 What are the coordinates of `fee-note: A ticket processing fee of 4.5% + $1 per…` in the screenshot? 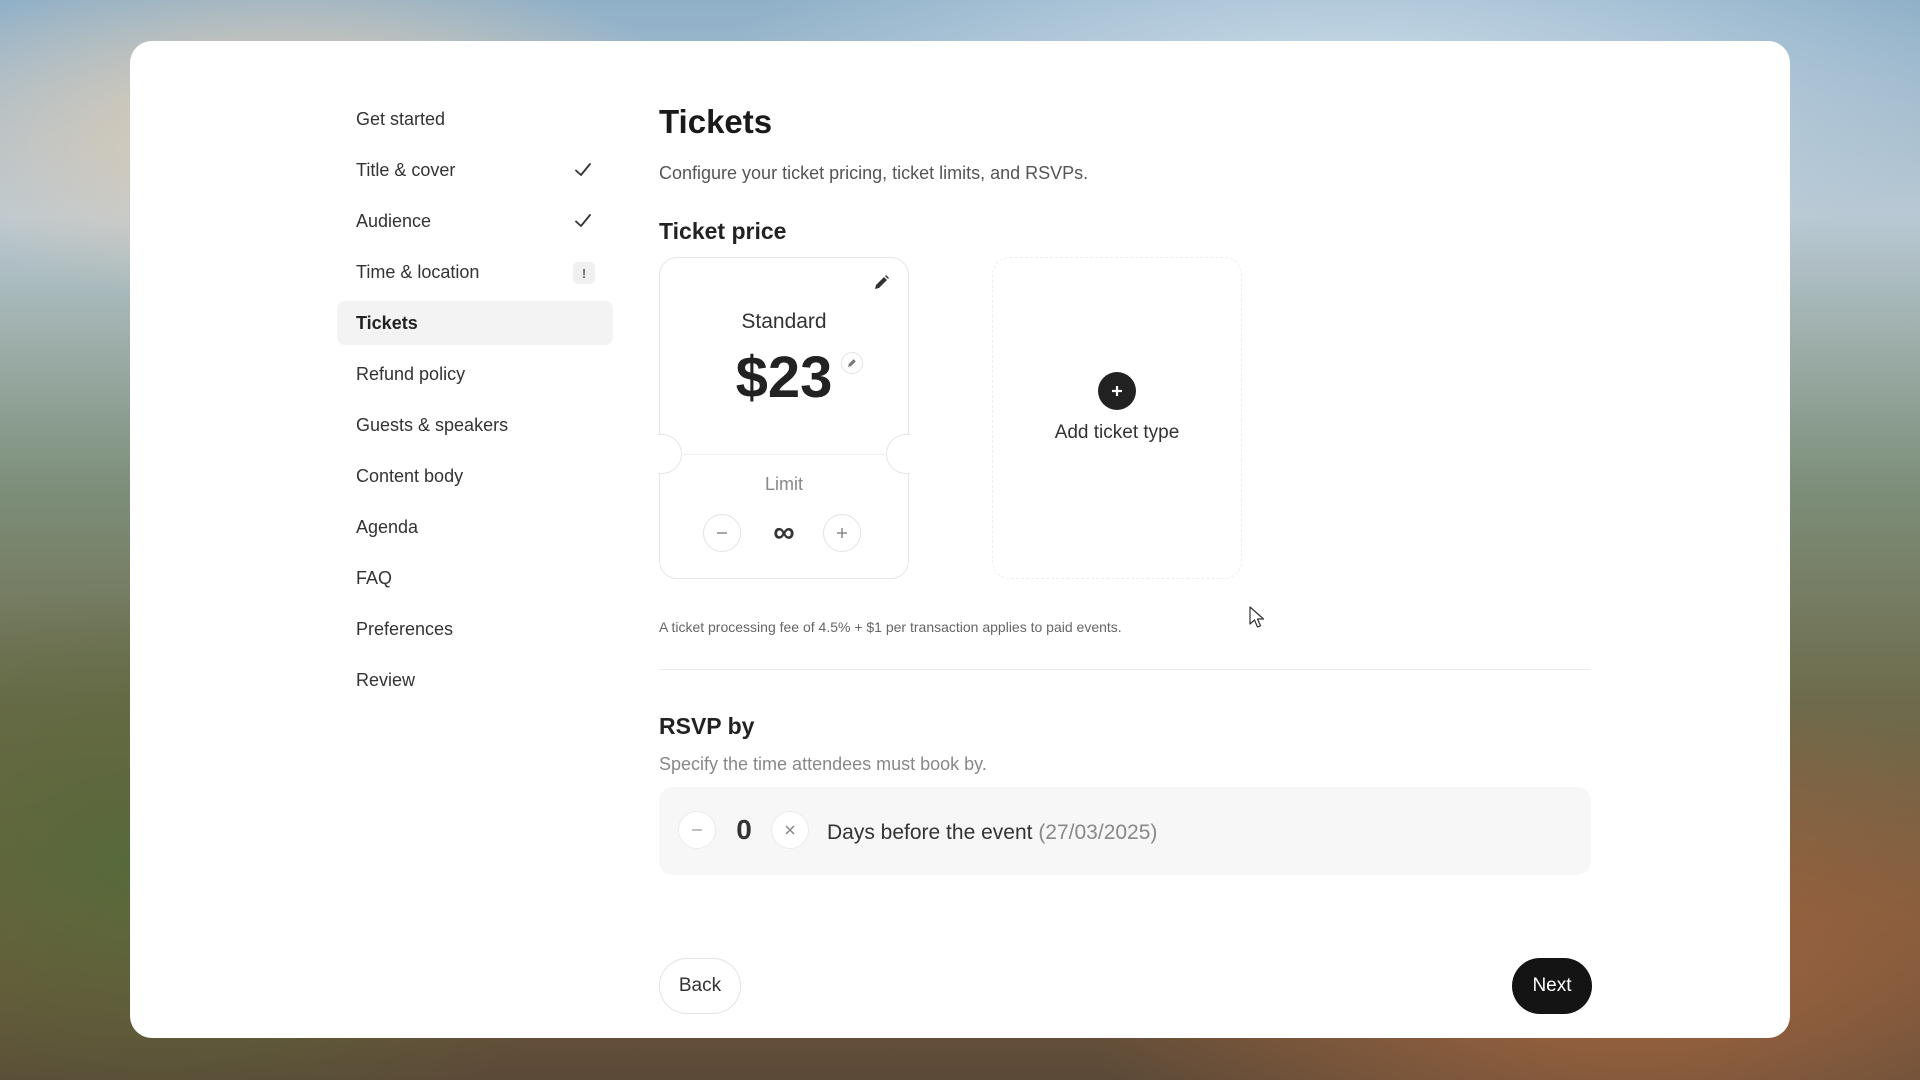 It's located at (890, 627).